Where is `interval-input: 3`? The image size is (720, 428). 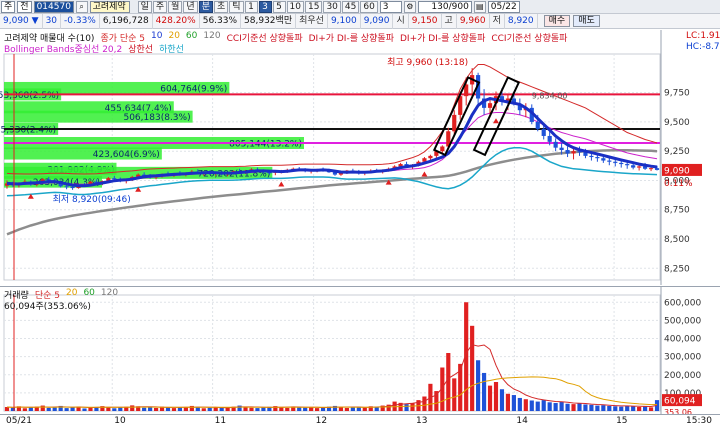 interval-input: 3 is located at coordinates (390, 6).